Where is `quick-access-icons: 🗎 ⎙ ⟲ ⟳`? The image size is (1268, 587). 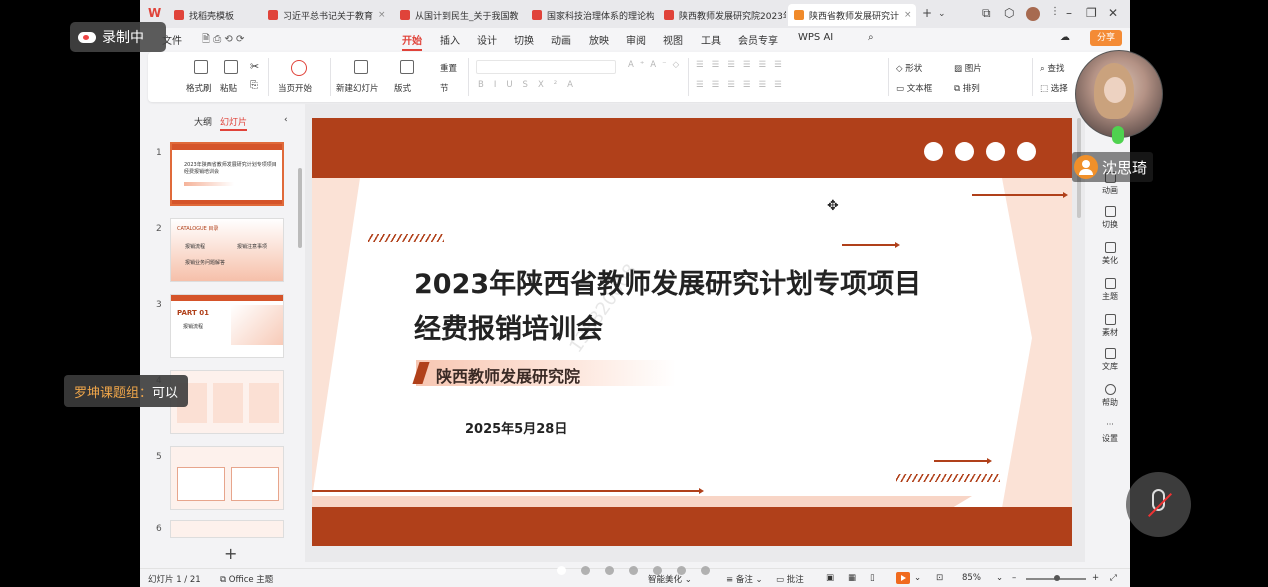
quick-access-icons: 🗎 ⎙ ⟲ ⟳ is located at coordinates (223, 40).